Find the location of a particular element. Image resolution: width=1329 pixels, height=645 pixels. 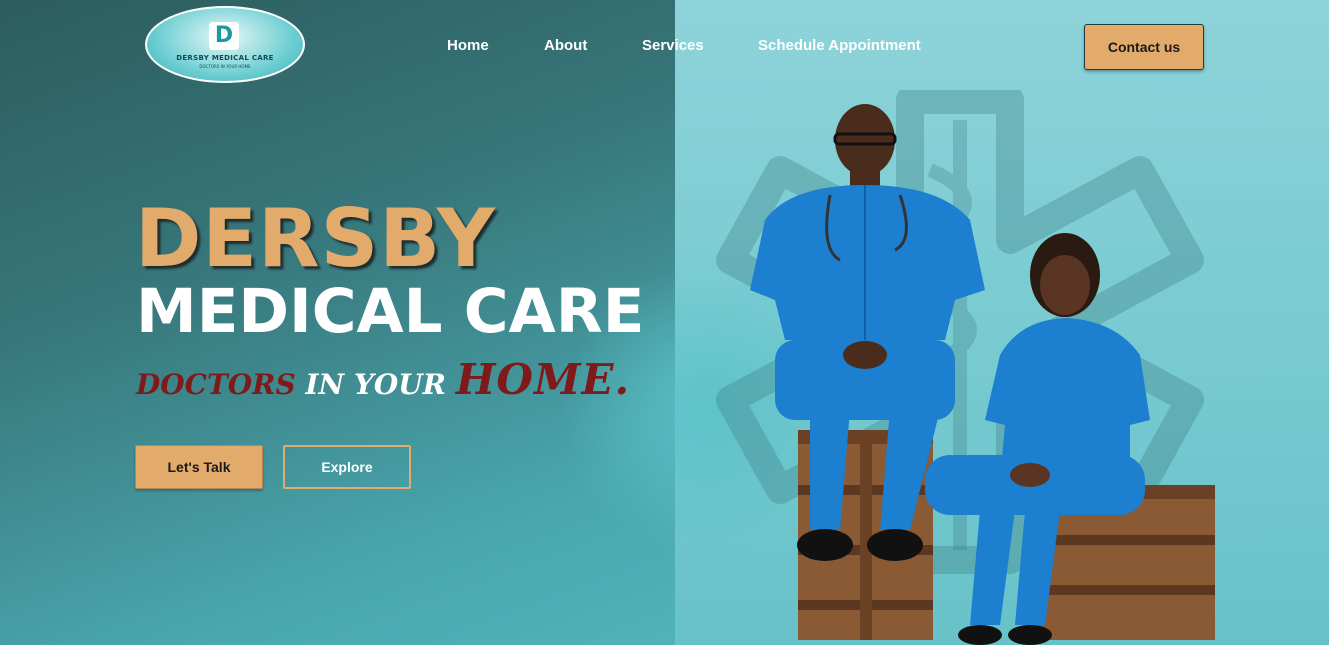

tagline-doctors: DOCTORS is located at coordinates (216, 384).